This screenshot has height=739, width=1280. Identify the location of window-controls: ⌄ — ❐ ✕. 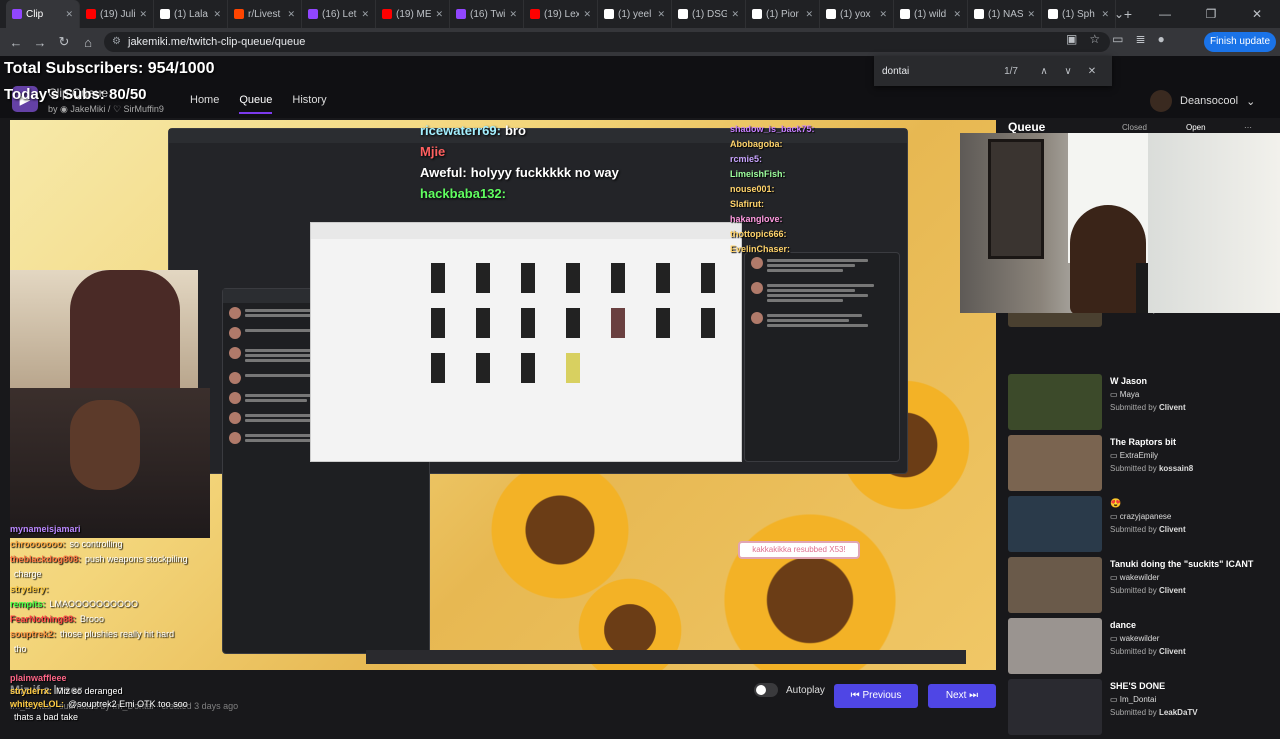
(1188, 14).